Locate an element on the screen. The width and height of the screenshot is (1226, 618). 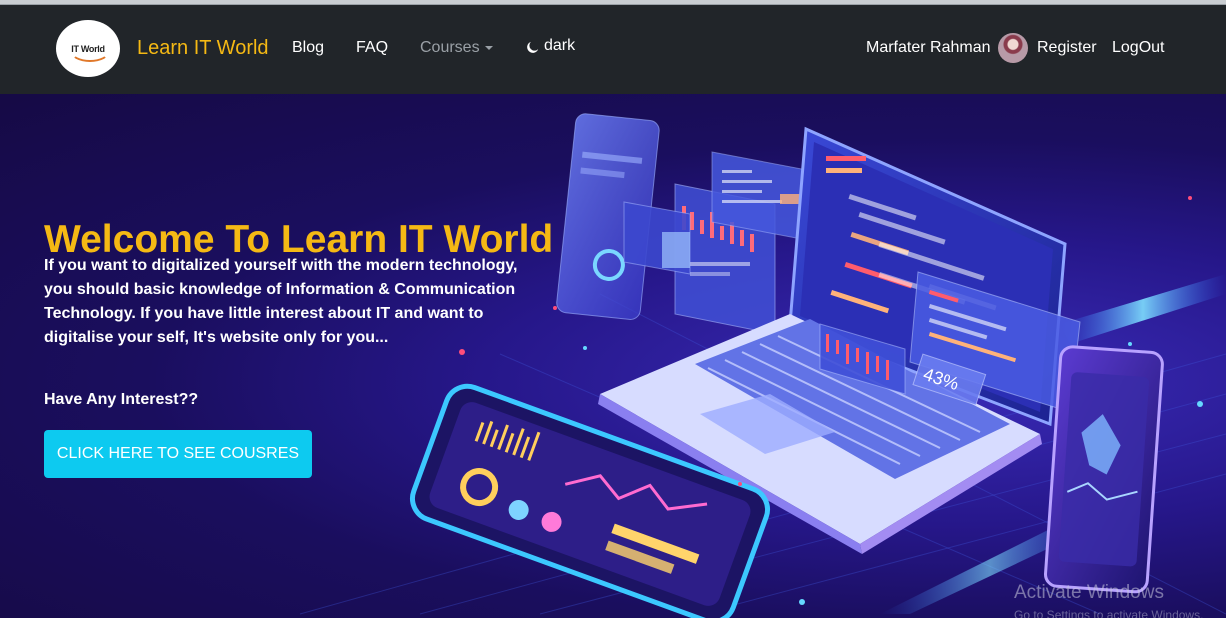
chevron-down-icon is located at coordinates (488, 47).